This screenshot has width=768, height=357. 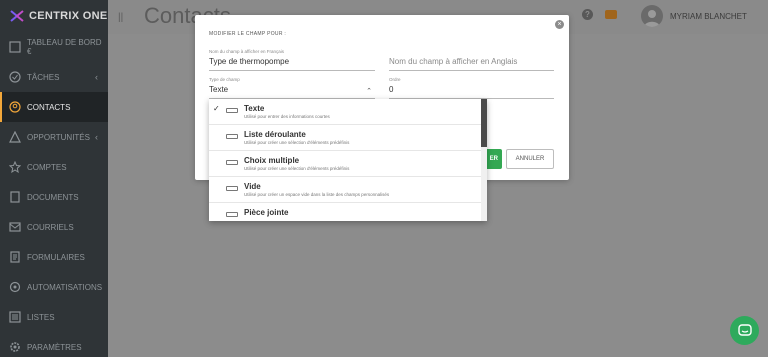 I want to click on sidebar-item-label: FORMULAIRES, so click(x=56, y=257).